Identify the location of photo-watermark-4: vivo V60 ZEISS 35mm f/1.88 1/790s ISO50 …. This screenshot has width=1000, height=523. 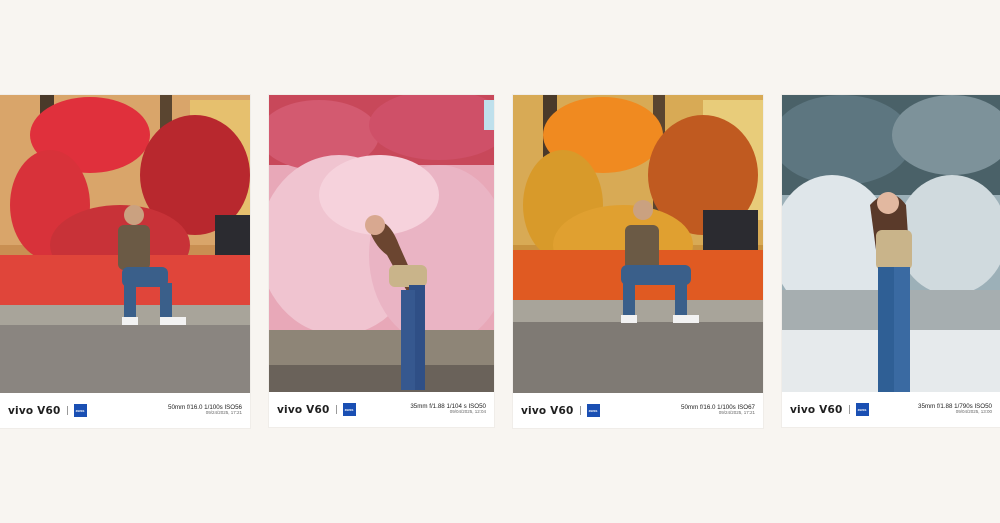
(891, 409).